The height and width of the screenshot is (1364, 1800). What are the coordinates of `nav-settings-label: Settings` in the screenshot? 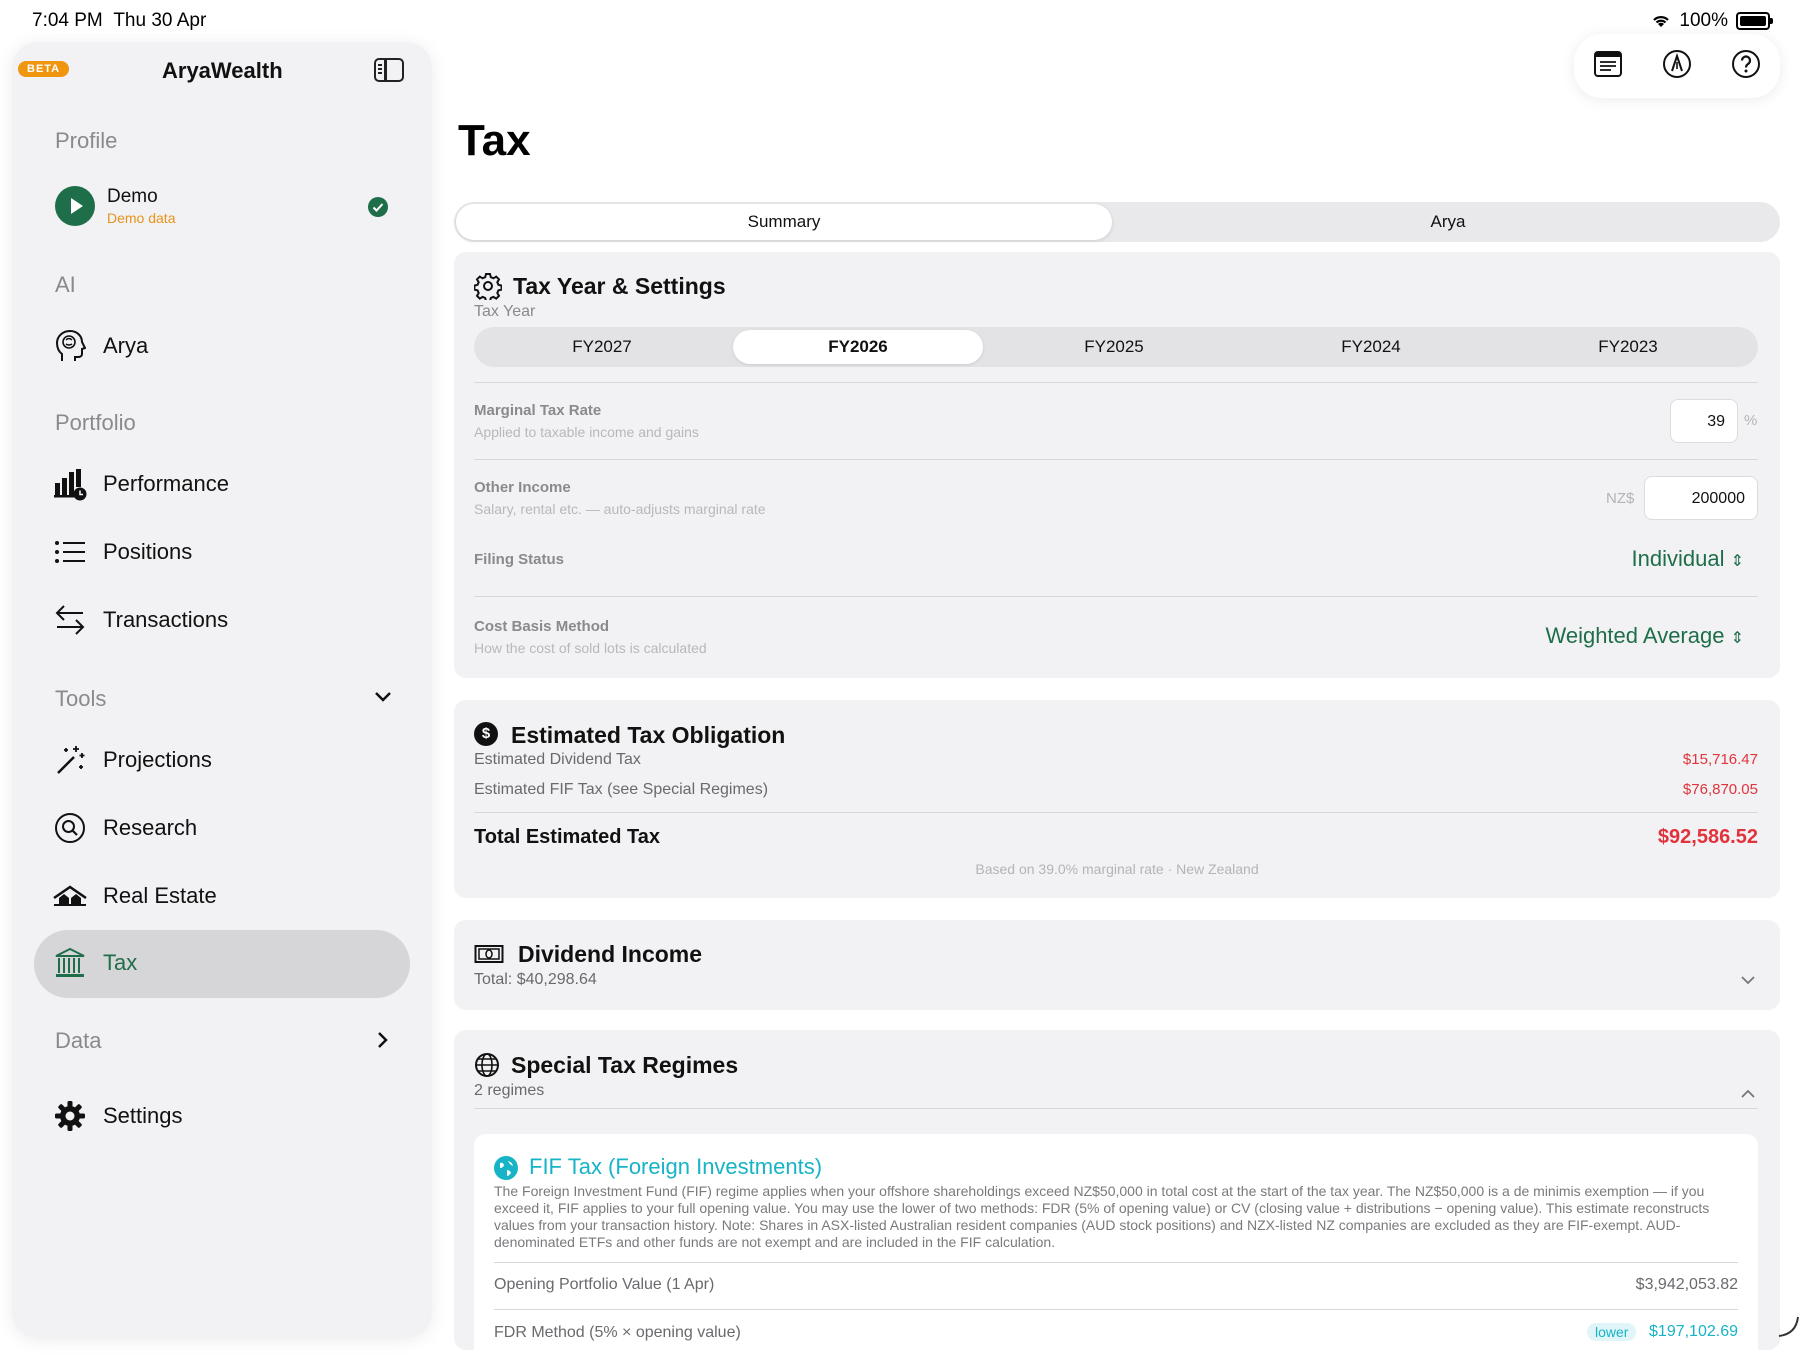 It's located at (143, 1115).